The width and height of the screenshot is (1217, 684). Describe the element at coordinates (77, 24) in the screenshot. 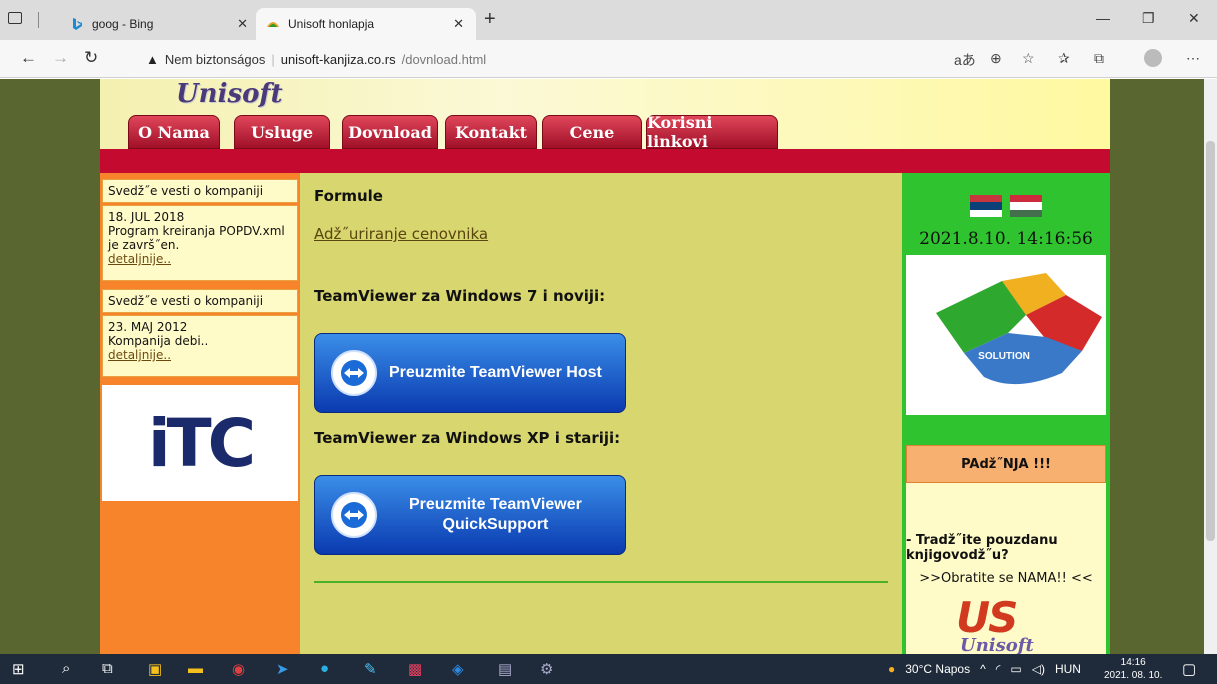

I see `bing-icon` at that location.